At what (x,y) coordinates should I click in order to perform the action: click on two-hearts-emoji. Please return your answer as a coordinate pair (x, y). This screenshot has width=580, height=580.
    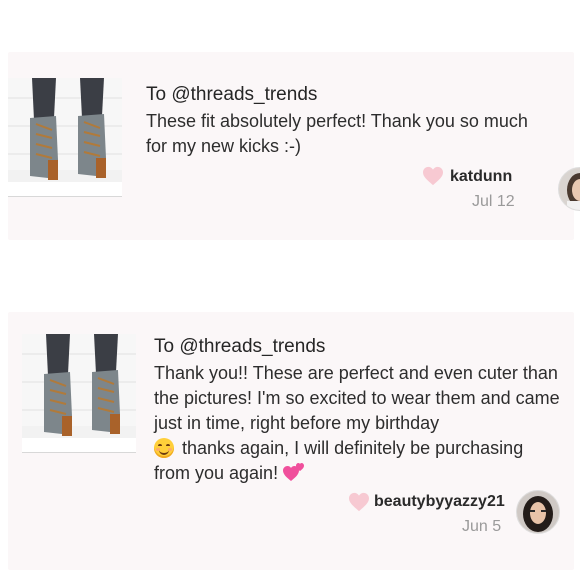
    Looking at the image, I should click on (294, 472).